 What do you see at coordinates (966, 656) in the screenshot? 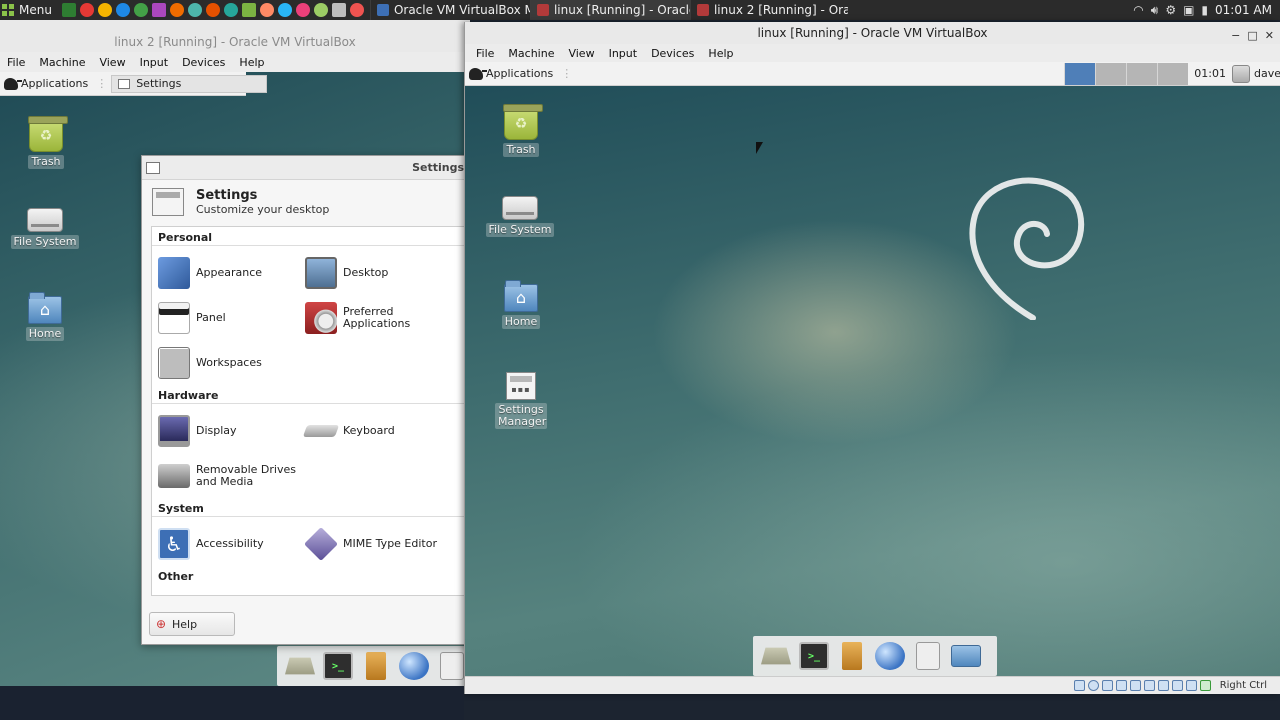
I see `folder-icon` at bounding box center [966, 656].